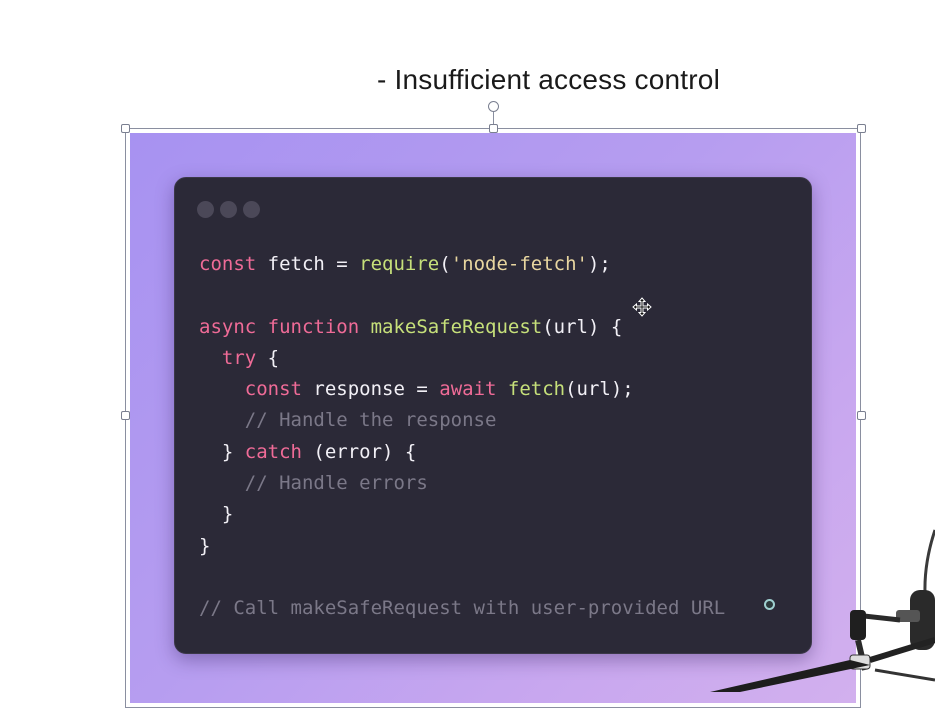 The image size is (935, 708). Describe the element at coordinates (467, 80) in the screenshot. I see `slide-title: - Insufficient access control` at that location.